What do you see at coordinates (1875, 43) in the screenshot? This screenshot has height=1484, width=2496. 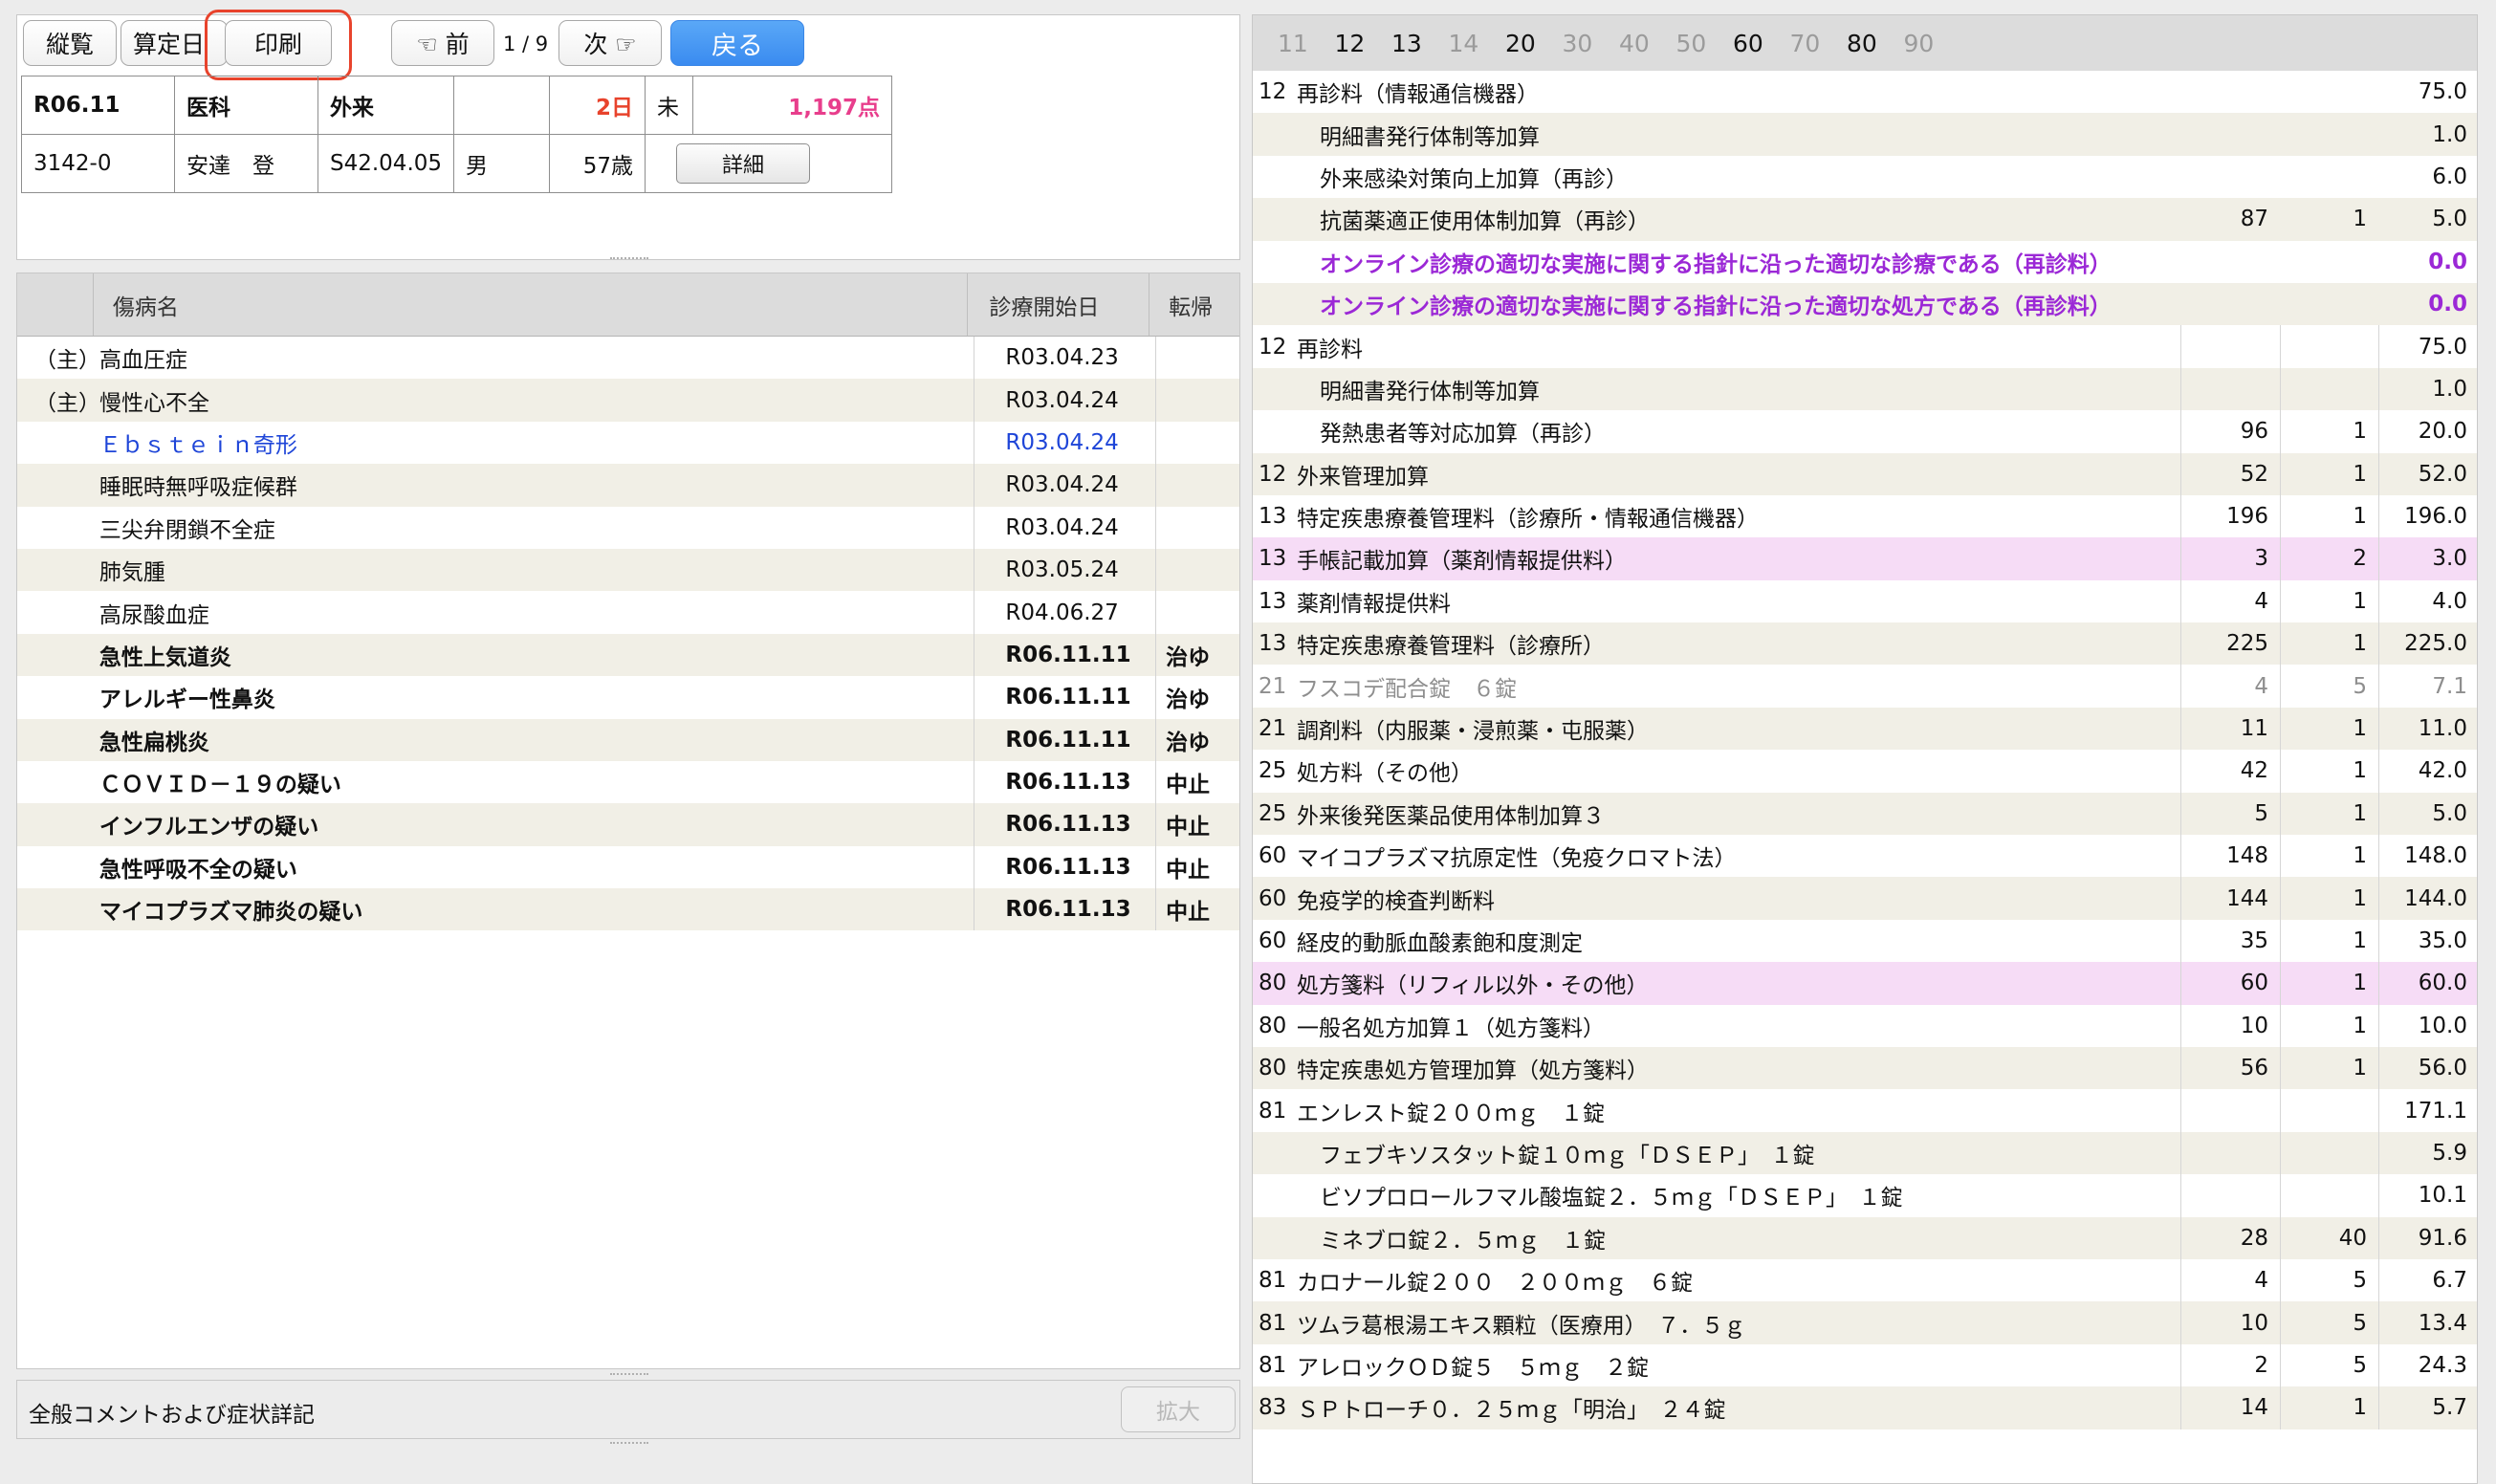 I see `tab-80: 80` at bounding box center [1875, 43].